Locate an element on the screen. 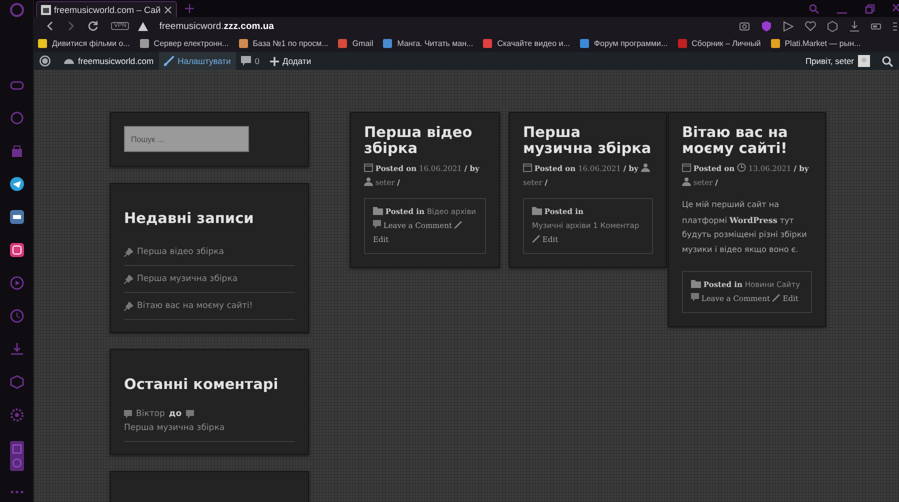  address-field: freemusicword.zzz.com.ua is located at coordinates (216, 26).